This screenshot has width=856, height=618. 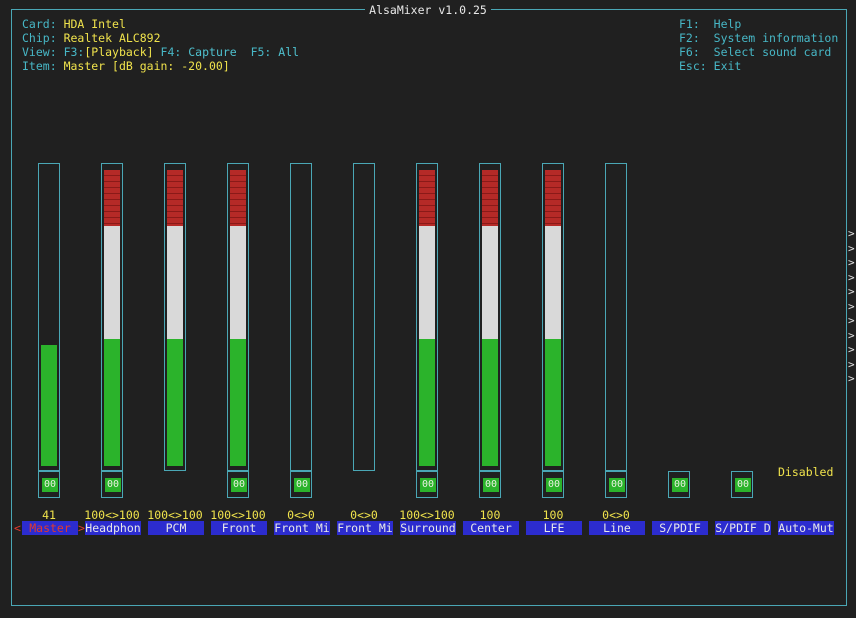 What do you see at coordinates (176, 528) in the screenshot?
I see `channel-name: PCM` at bounding box center [176, 528].